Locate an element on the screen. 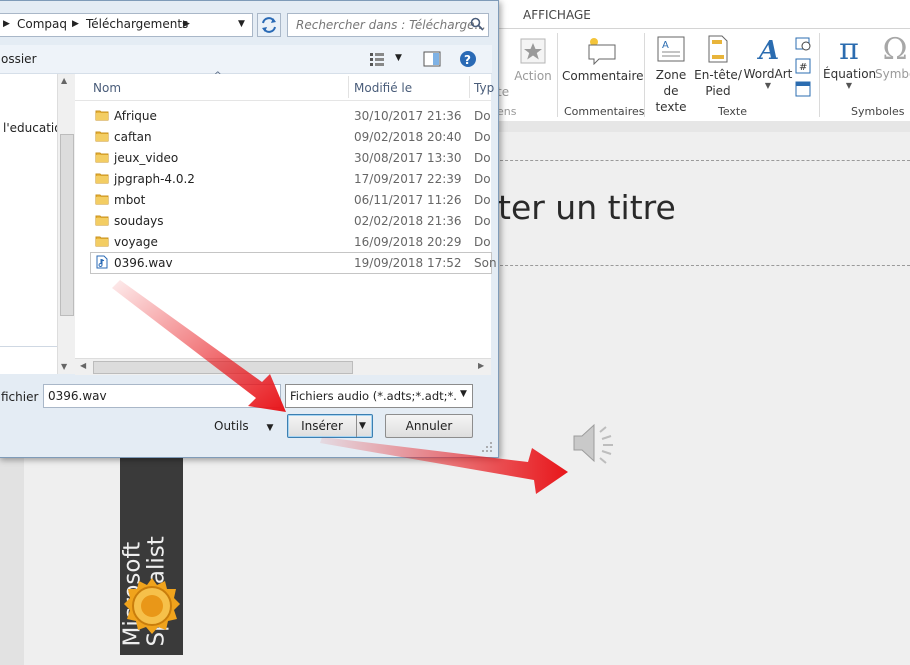  symbol-button: Ω Symbo is located at coordinates (892, 57).